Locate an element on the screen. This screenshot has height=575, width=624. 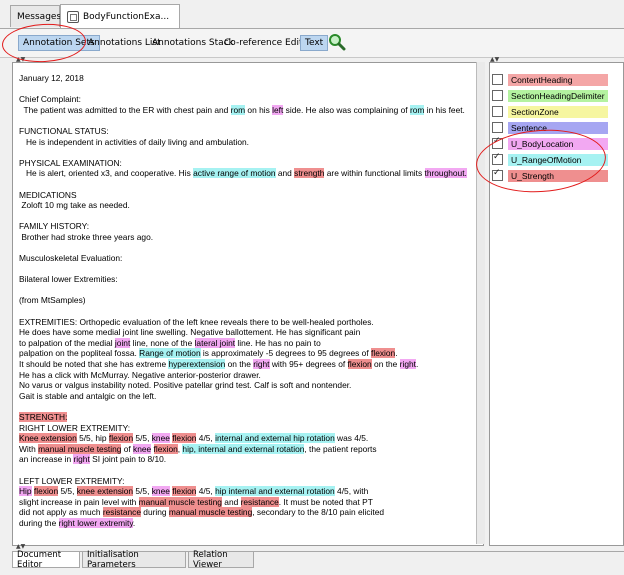
body-location-annotation: joint is located at coordinates (122, 342).